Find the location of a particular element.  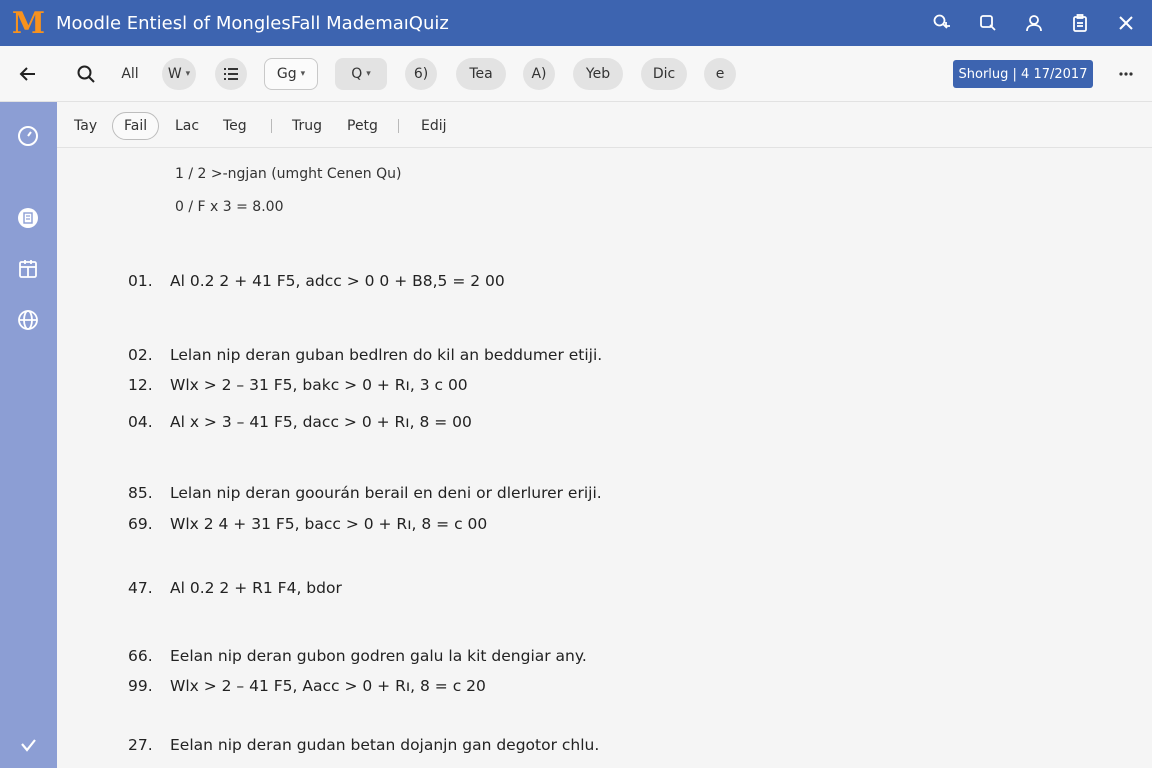

moodle-logo: M is located at coordinates (28, 23).